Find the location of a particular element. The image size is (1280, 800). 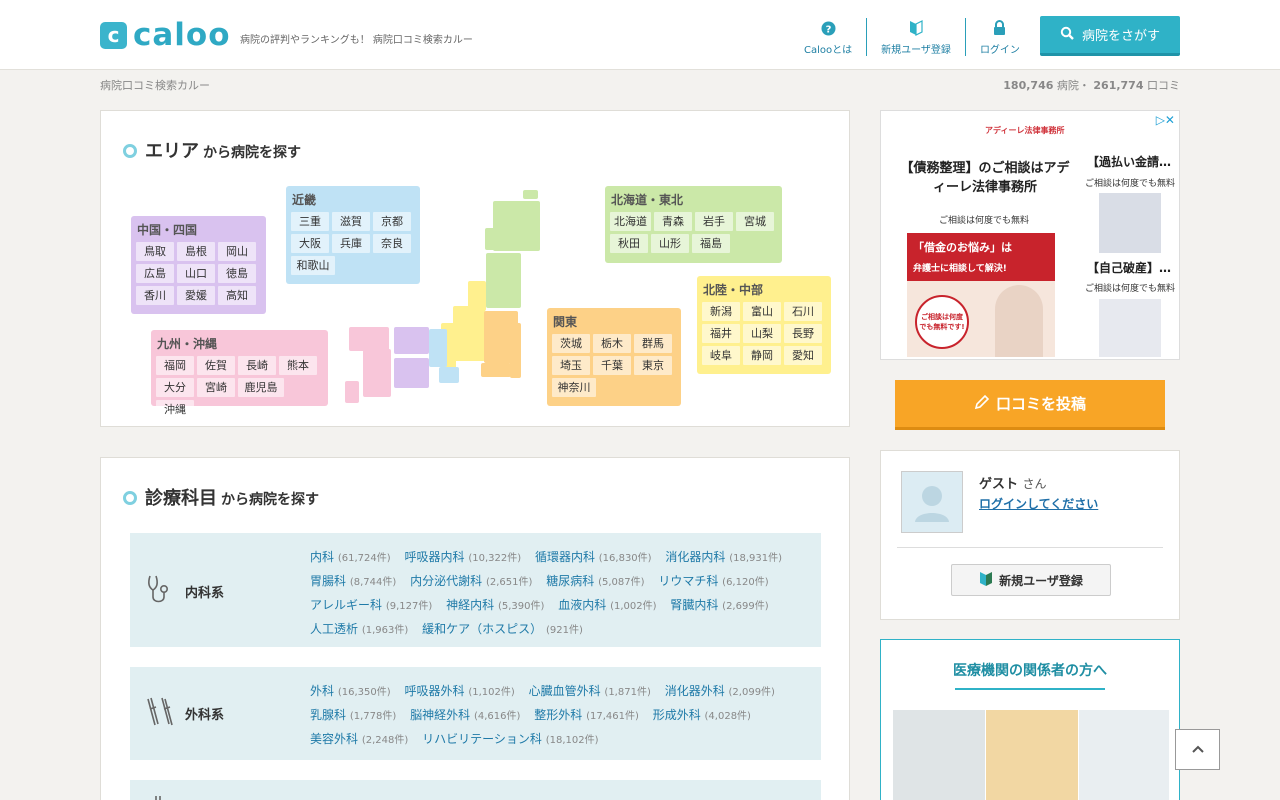

post-review-button: 口コミを投稿 is located at coordinates (1030, 405).